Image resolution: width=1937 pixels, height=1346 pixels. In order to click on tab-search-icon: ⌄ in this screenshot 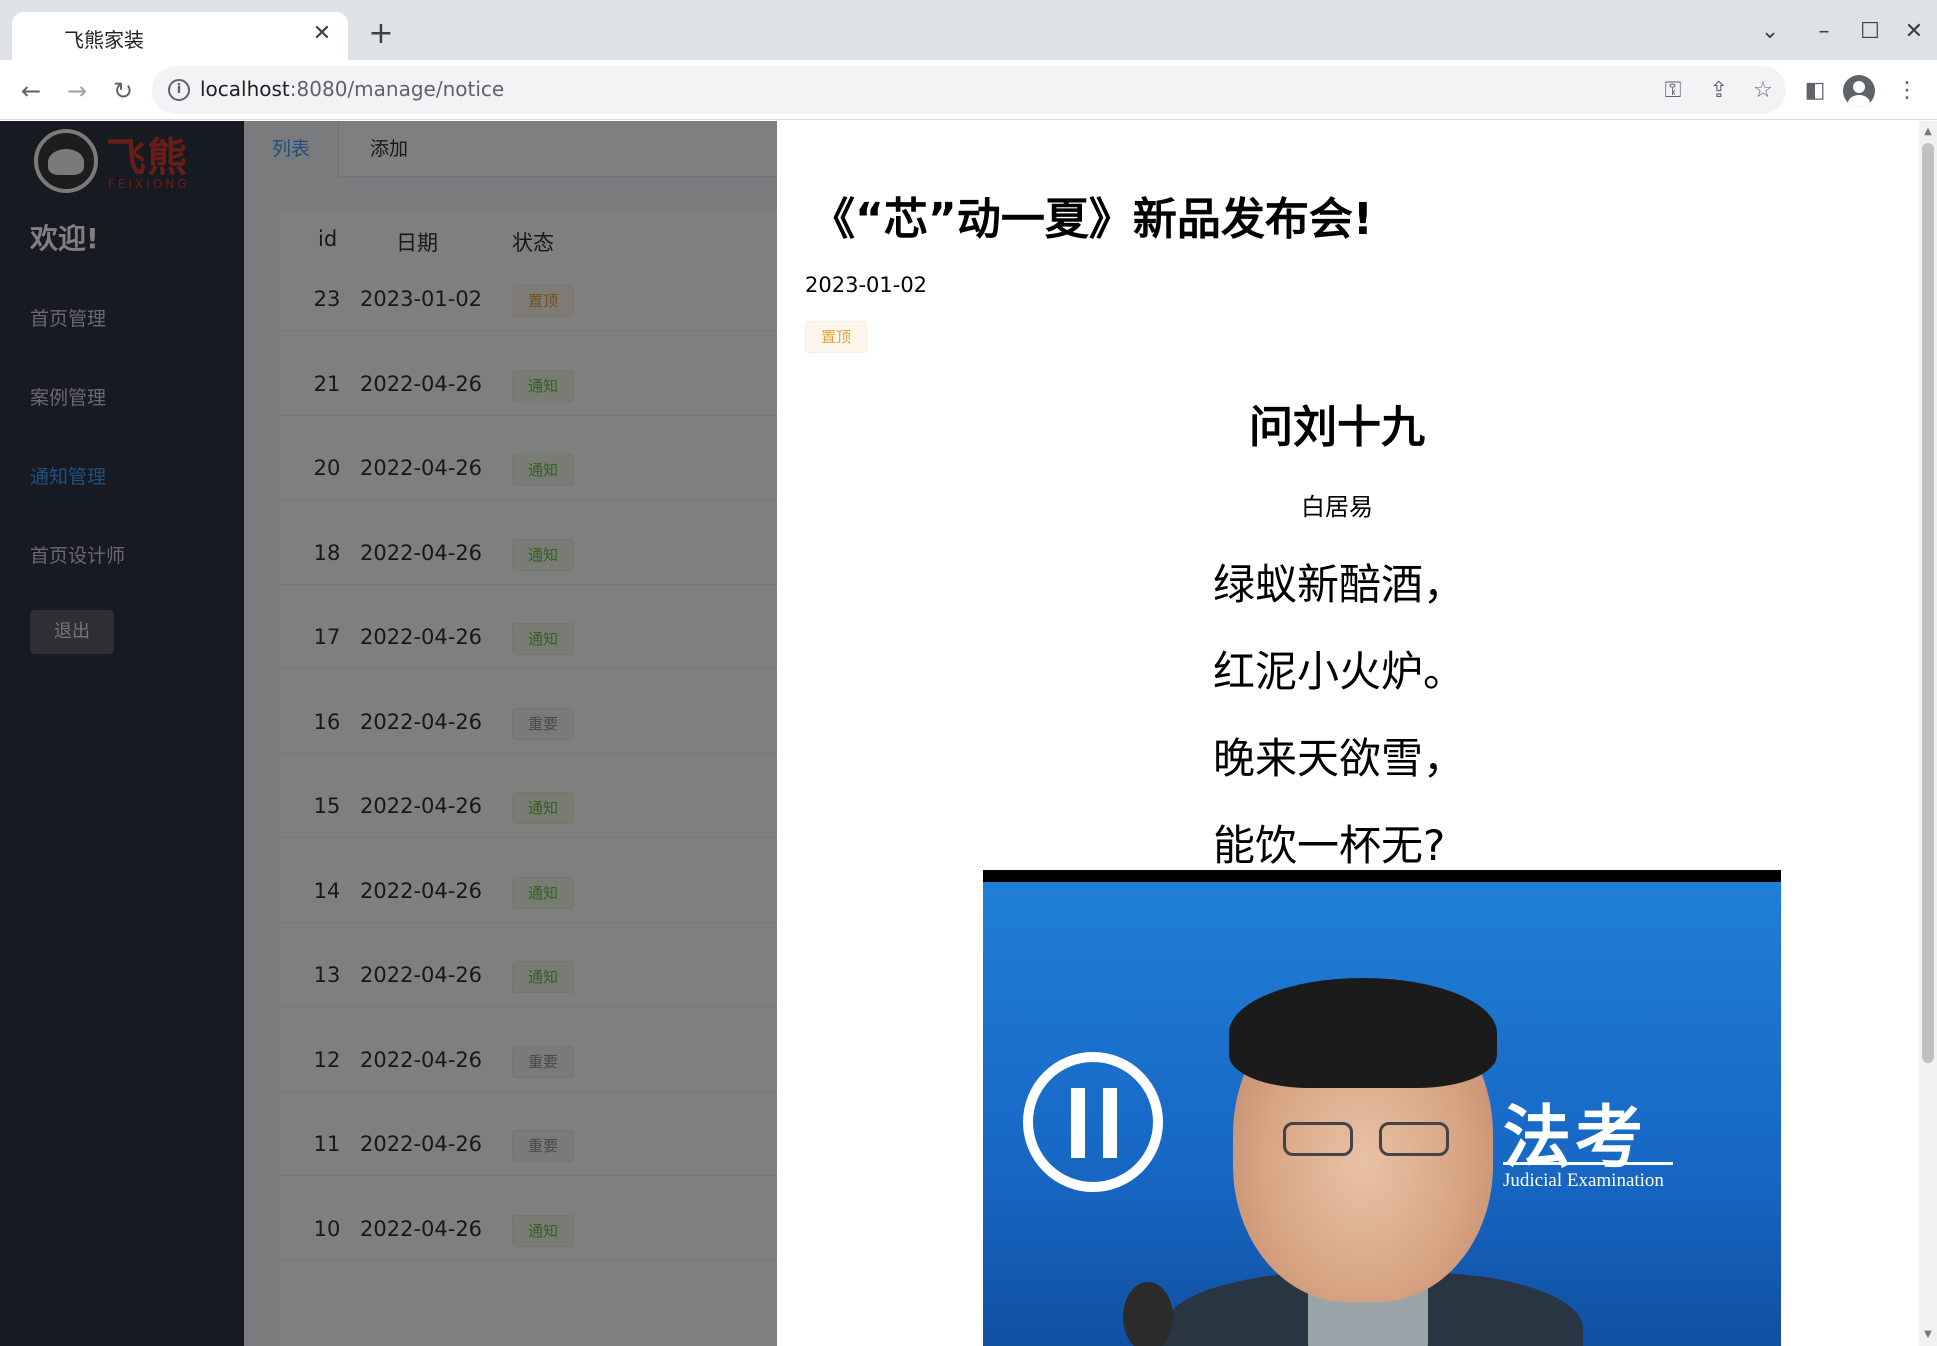, I will do `click(1770, 32)`.